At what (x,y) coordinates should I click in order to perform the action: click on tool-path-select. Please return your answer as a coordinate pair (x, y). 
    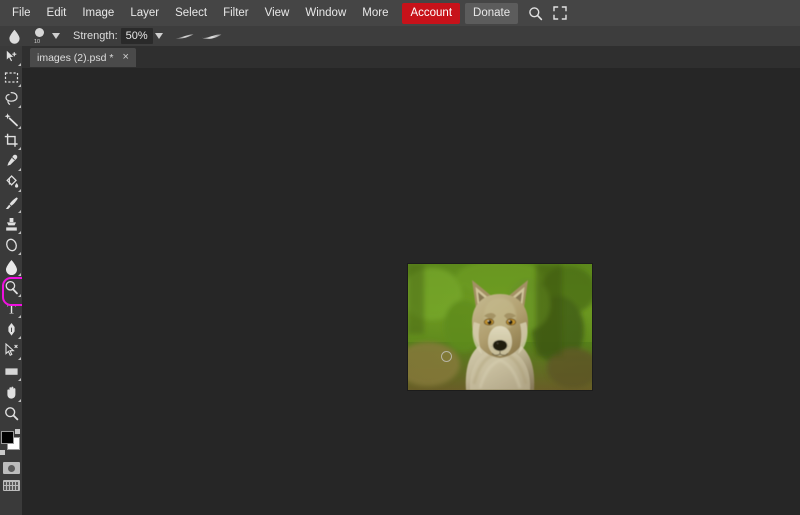
    Looking at the image, I should click on (11, 350).